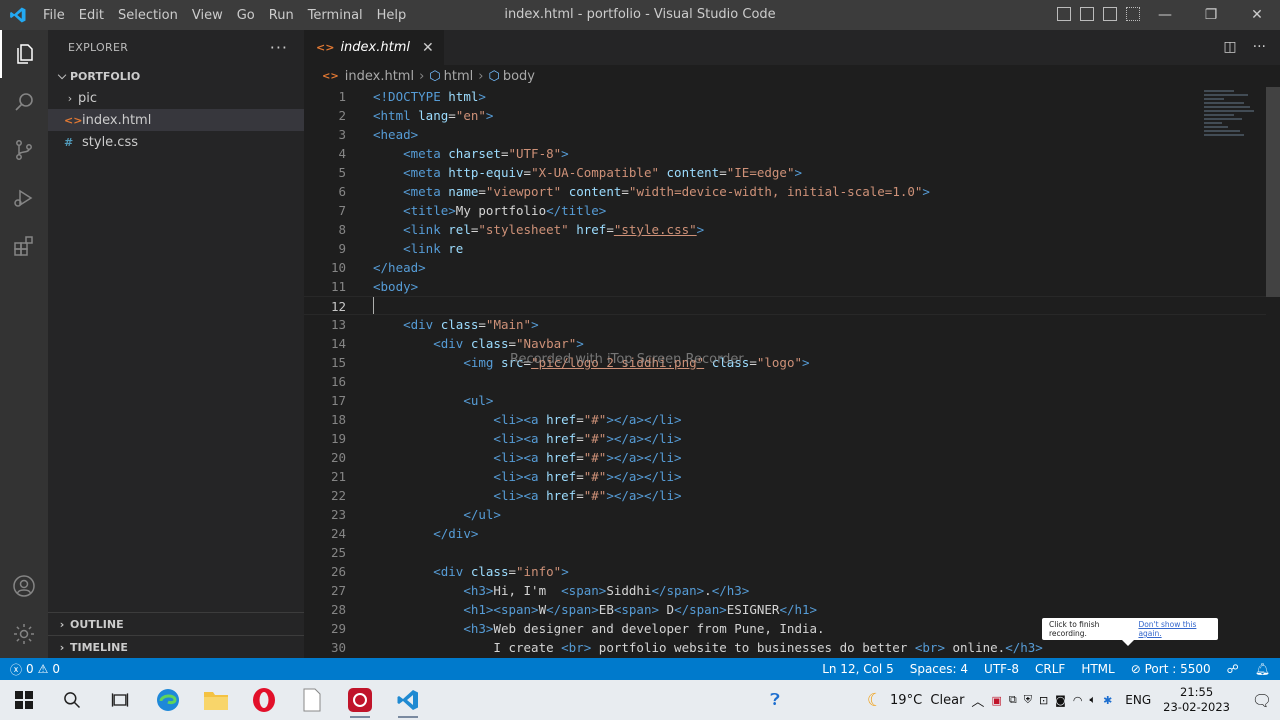 The width and height of the screenshot is (1280, 720). What do you see at coordinates (792, 305) in the screenshot?
I see `code-line: 12` at bounding box center [792, 305].